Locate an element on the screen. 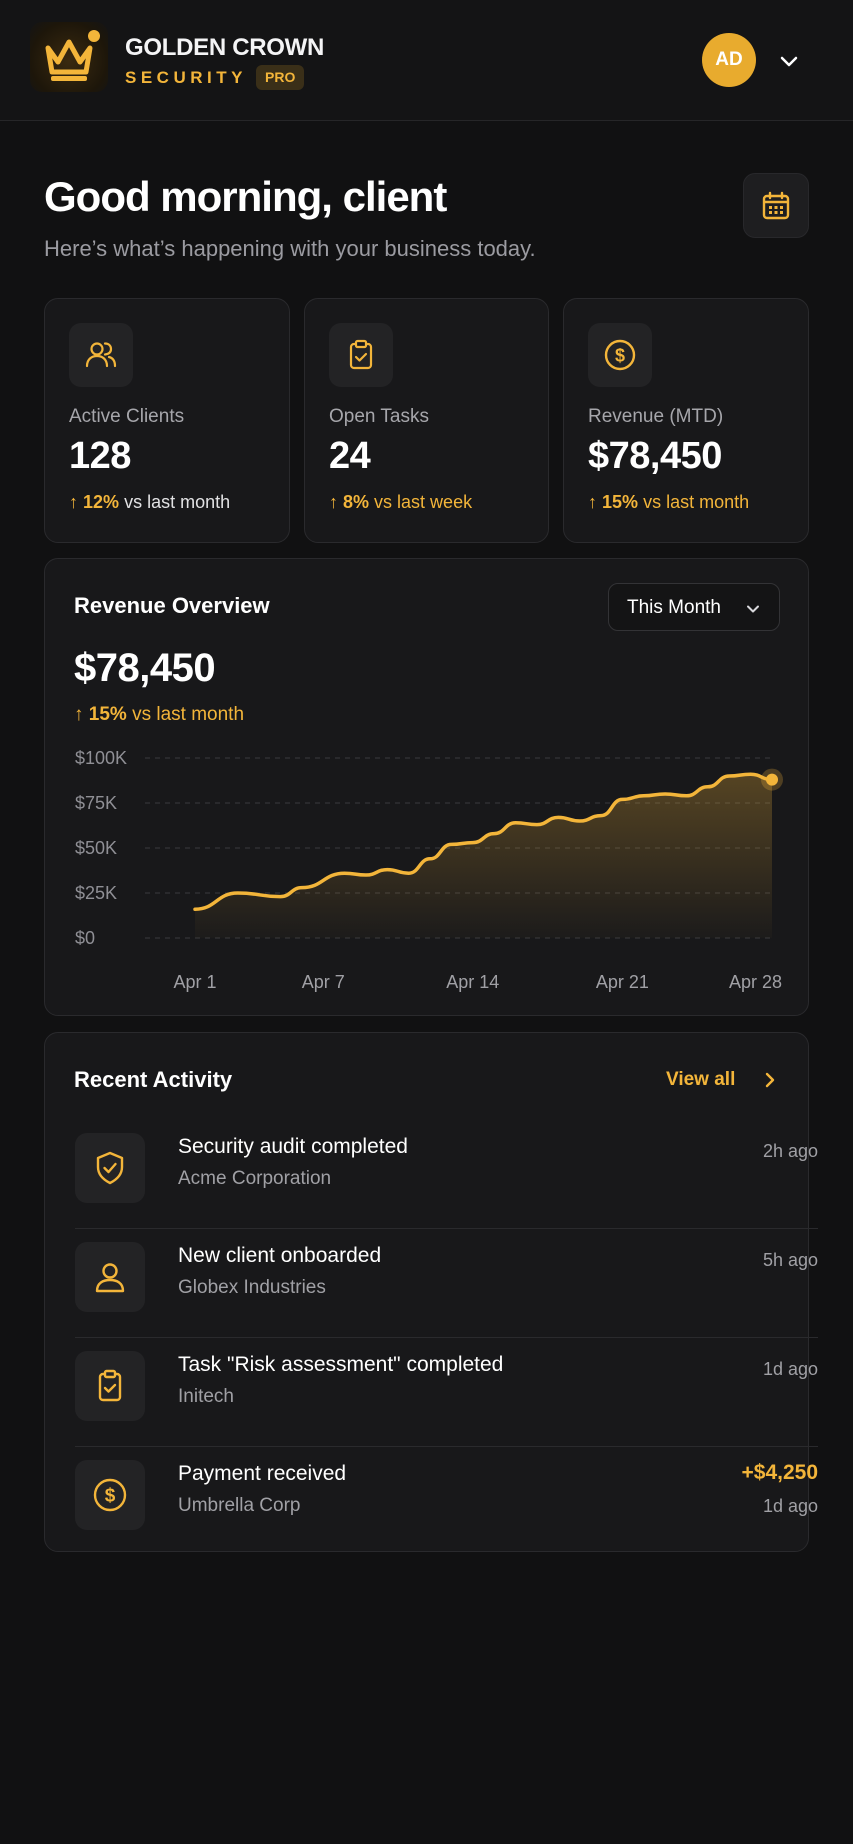  stat-card-open-tasks: Open Tasks 24 ↑ 8% vs last week is located at coordinates (426, 420).